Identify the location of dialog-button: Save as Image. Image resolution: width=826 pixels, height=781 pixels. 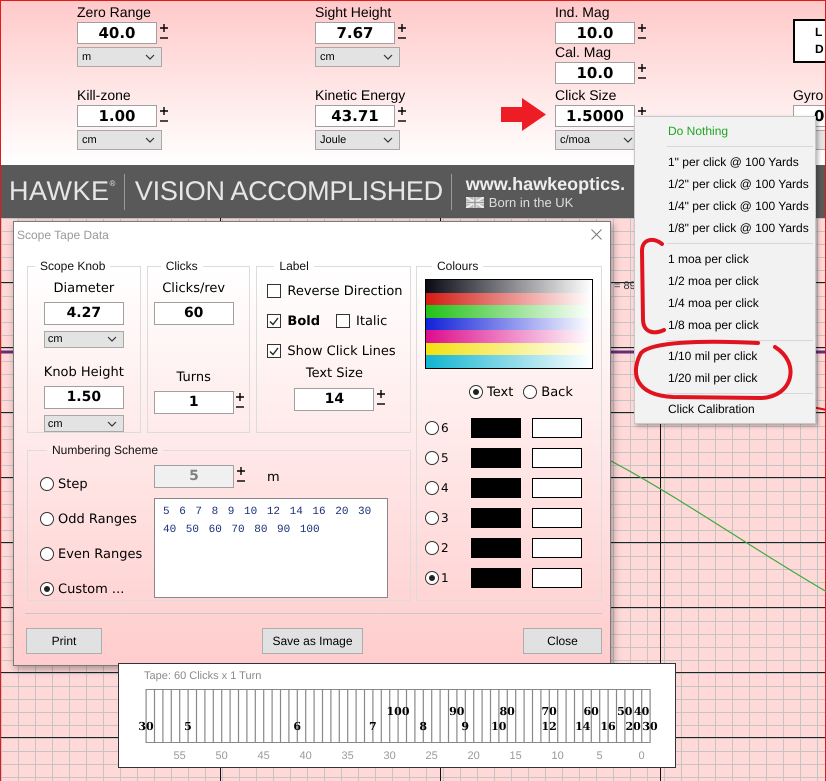
(312, 641).